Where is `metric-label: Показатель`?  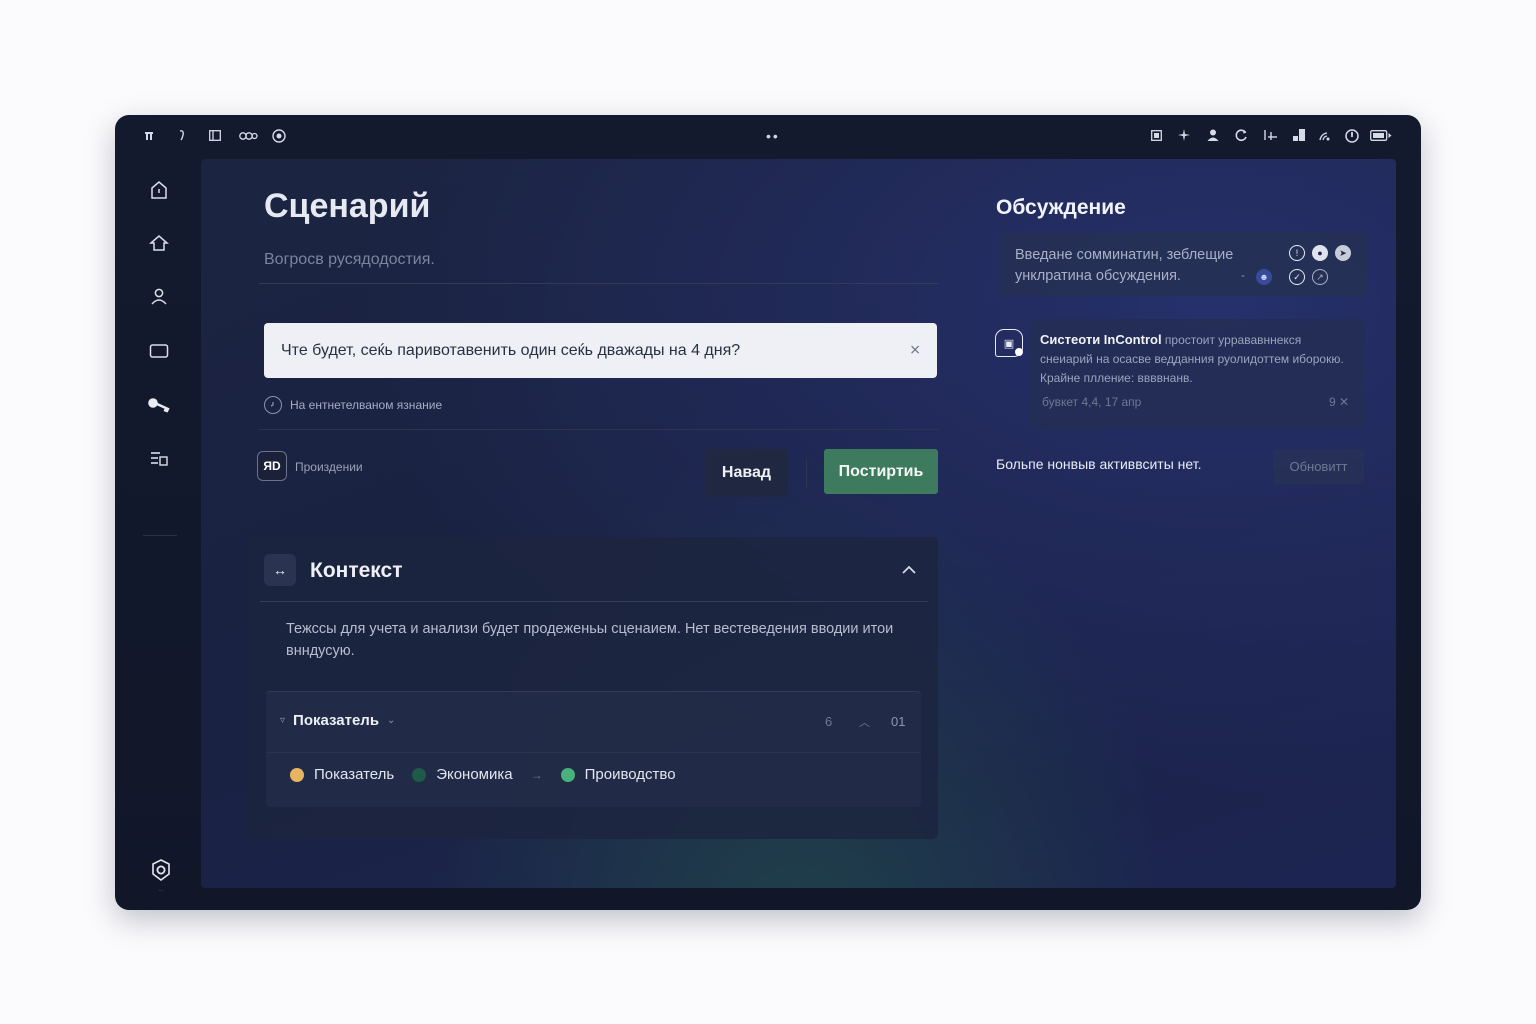
metric-label: Показатель is located at coordinates (336, 720).